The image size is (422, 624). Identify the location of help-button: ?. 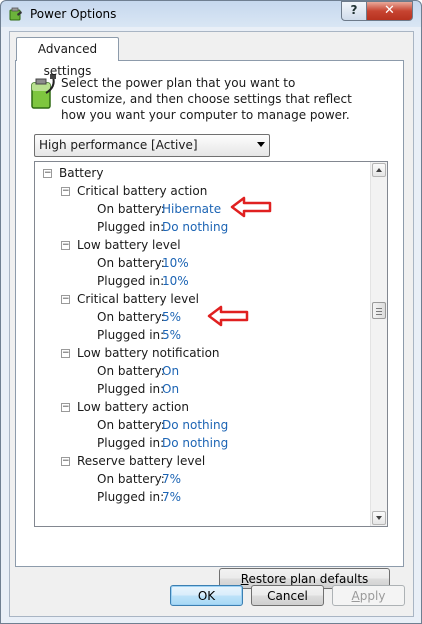
(354, 11).